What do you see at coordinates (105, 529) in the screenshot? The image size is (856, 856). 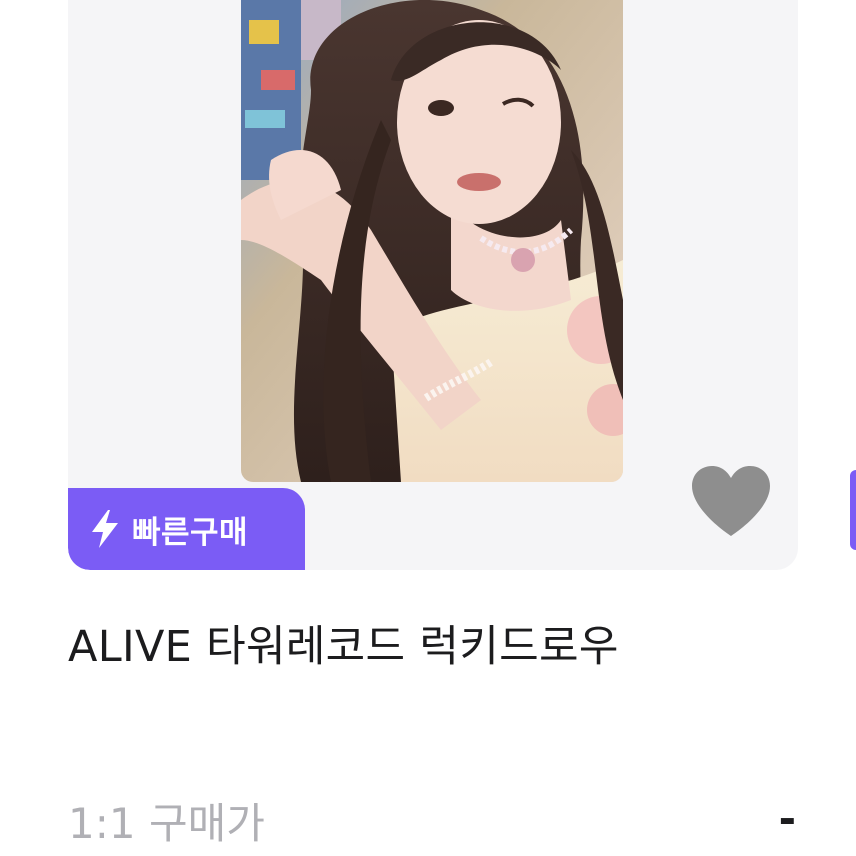 I see `lightning-bolt-icon` at bounding box center [105, 529].